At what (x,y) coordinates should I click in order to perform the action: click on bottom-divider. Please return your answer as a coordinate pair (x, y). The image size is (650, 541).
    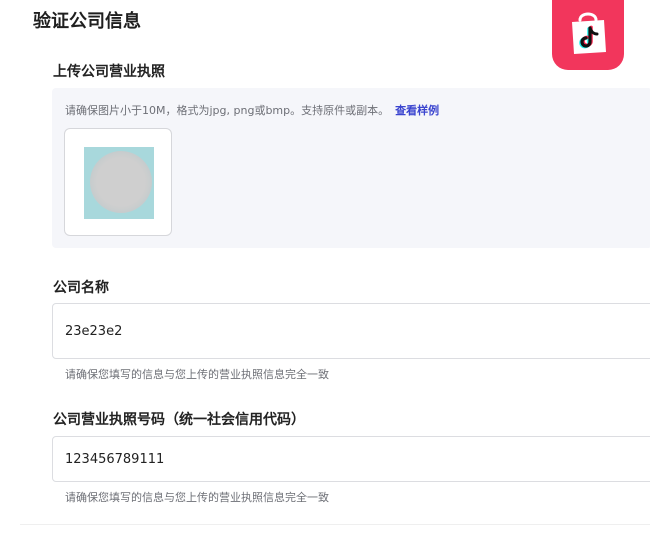
    Looking at the image, I should click on (335, 524).